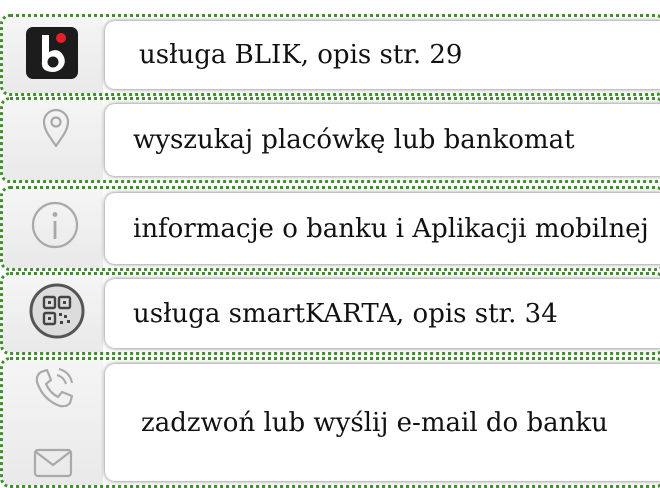 The image size is (660, 488). I want to click on item-text-box: informacje o banku i Aplikacji mobilnej, so click(382, 228).